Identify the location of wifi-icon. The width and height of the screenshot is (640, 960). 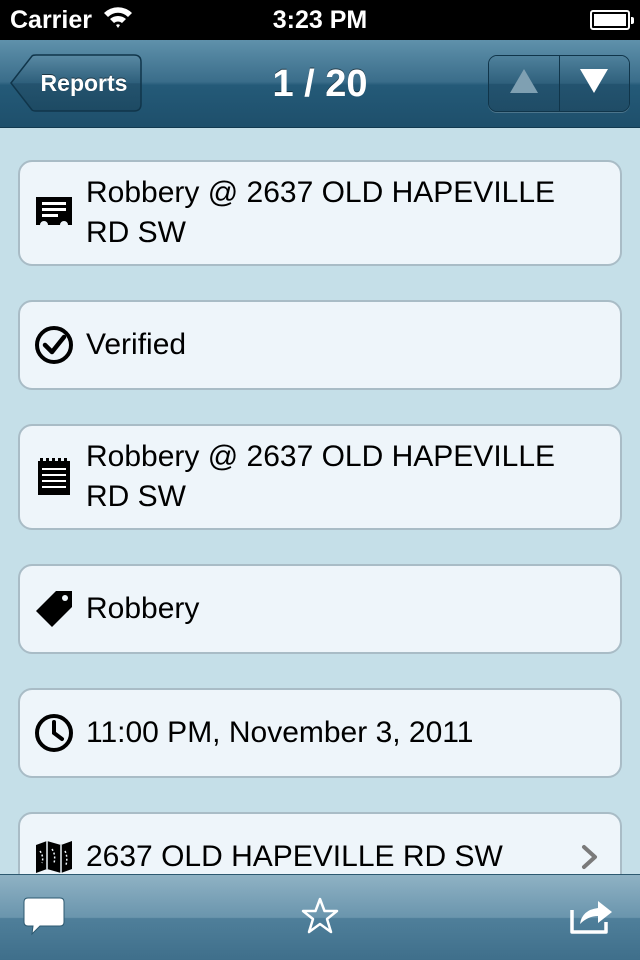
(118, 20).